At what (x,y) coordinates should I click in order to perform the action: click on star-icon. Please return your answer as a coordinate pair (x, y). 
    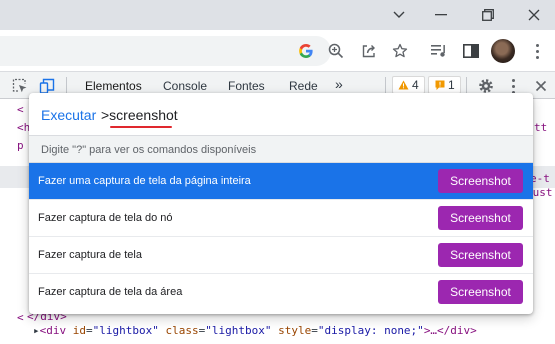
    Looking at the image, I should click on (400, 51).